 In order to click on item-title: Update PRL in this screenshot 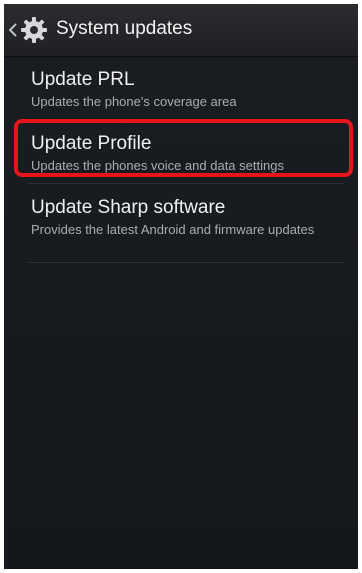, I will do `click(83, 79)`.